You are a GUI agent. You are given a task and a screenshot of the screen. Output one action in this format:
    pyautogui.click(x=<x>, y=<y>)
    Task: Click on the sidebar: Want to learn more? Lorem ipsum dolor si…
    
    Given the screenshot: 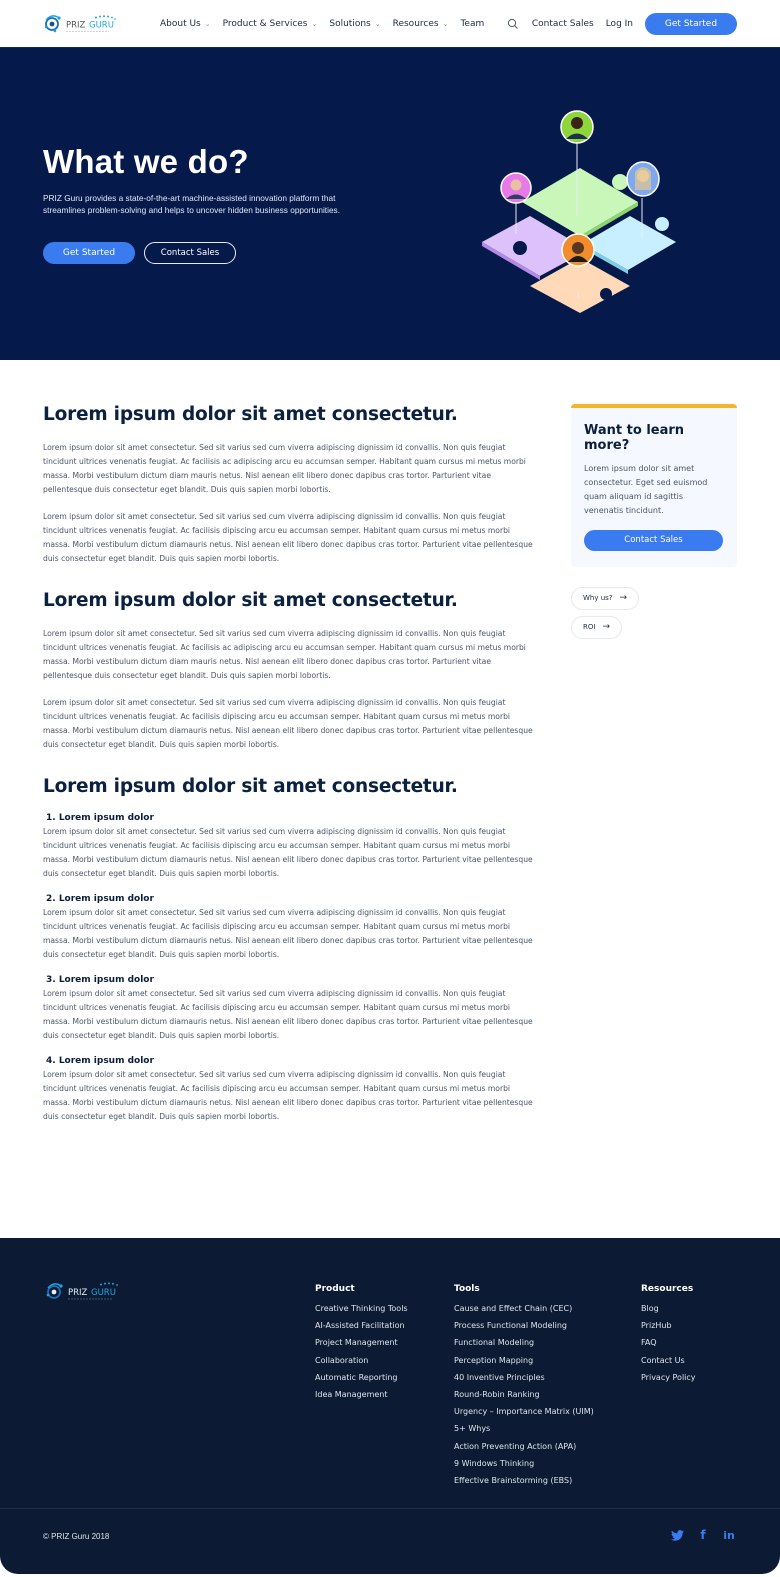 What is the action you would take?
    pyautogui.click(x=654, y=776)
    